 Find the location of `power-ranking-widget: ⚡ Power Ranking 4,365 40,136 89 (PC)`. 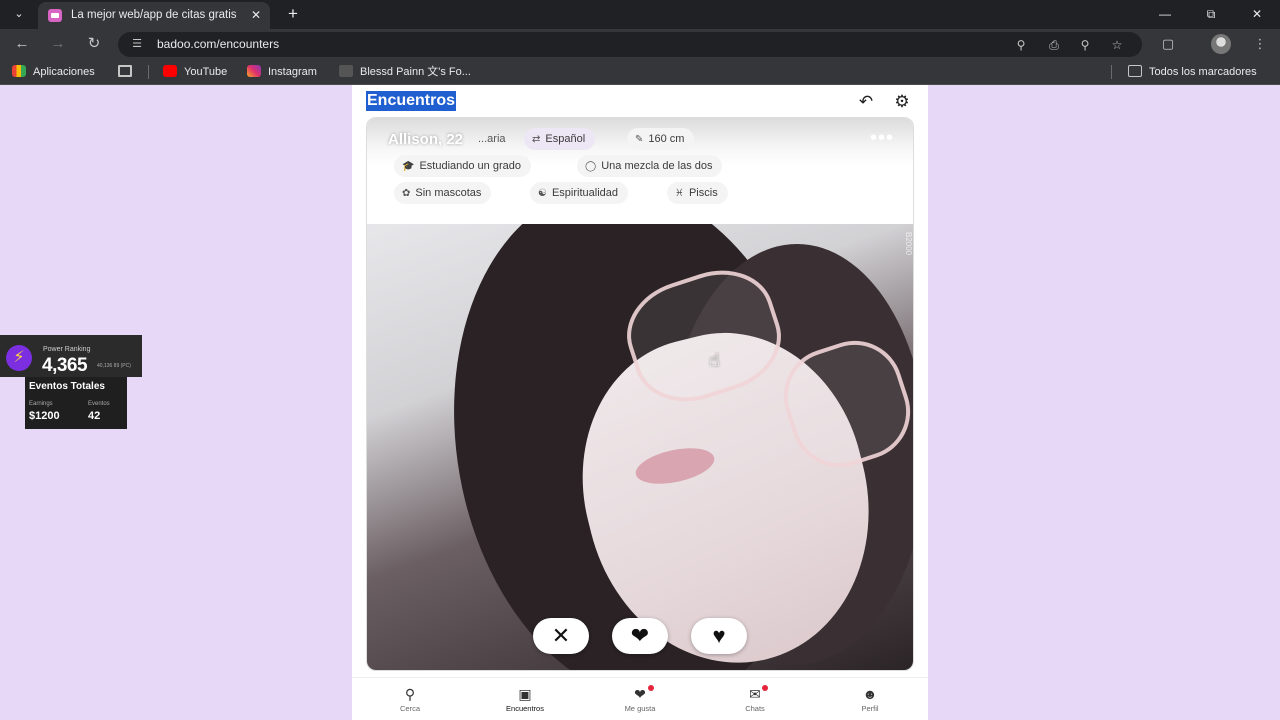

power-ranking-widget: ⚡ Power Ranking 4,365 40,136 89 (PC) is located at coordinates (71, 356).